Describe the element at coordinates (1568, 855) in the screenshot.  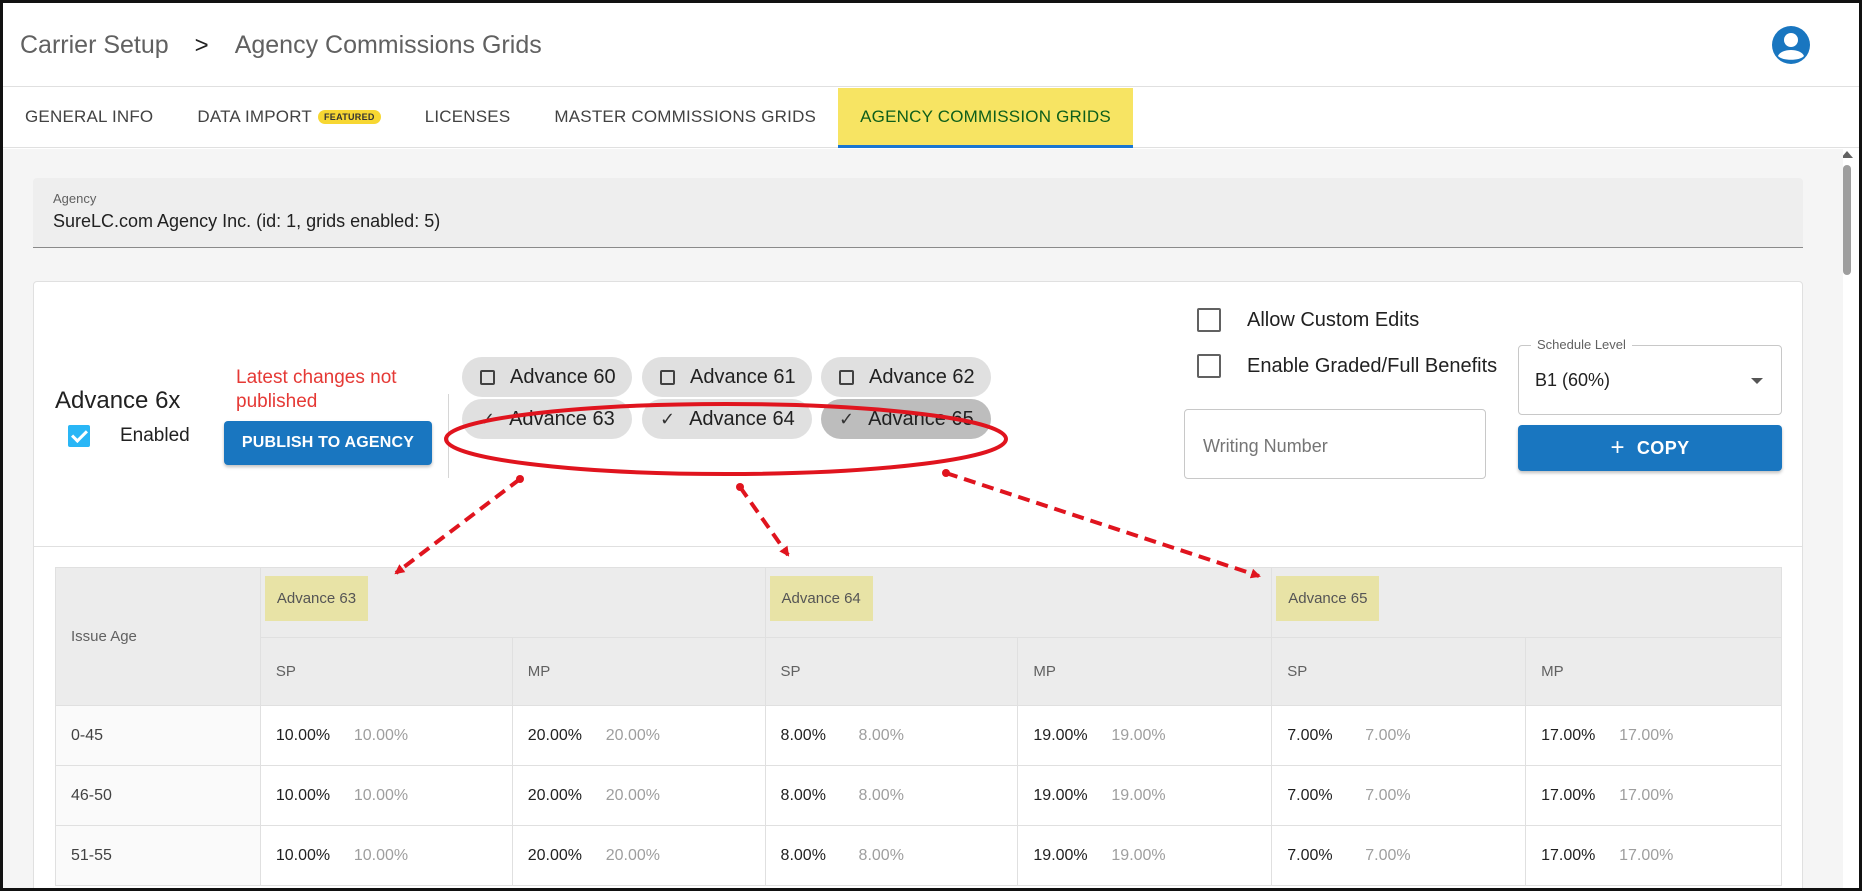
I see `rate-value: 17.00%` at that location.